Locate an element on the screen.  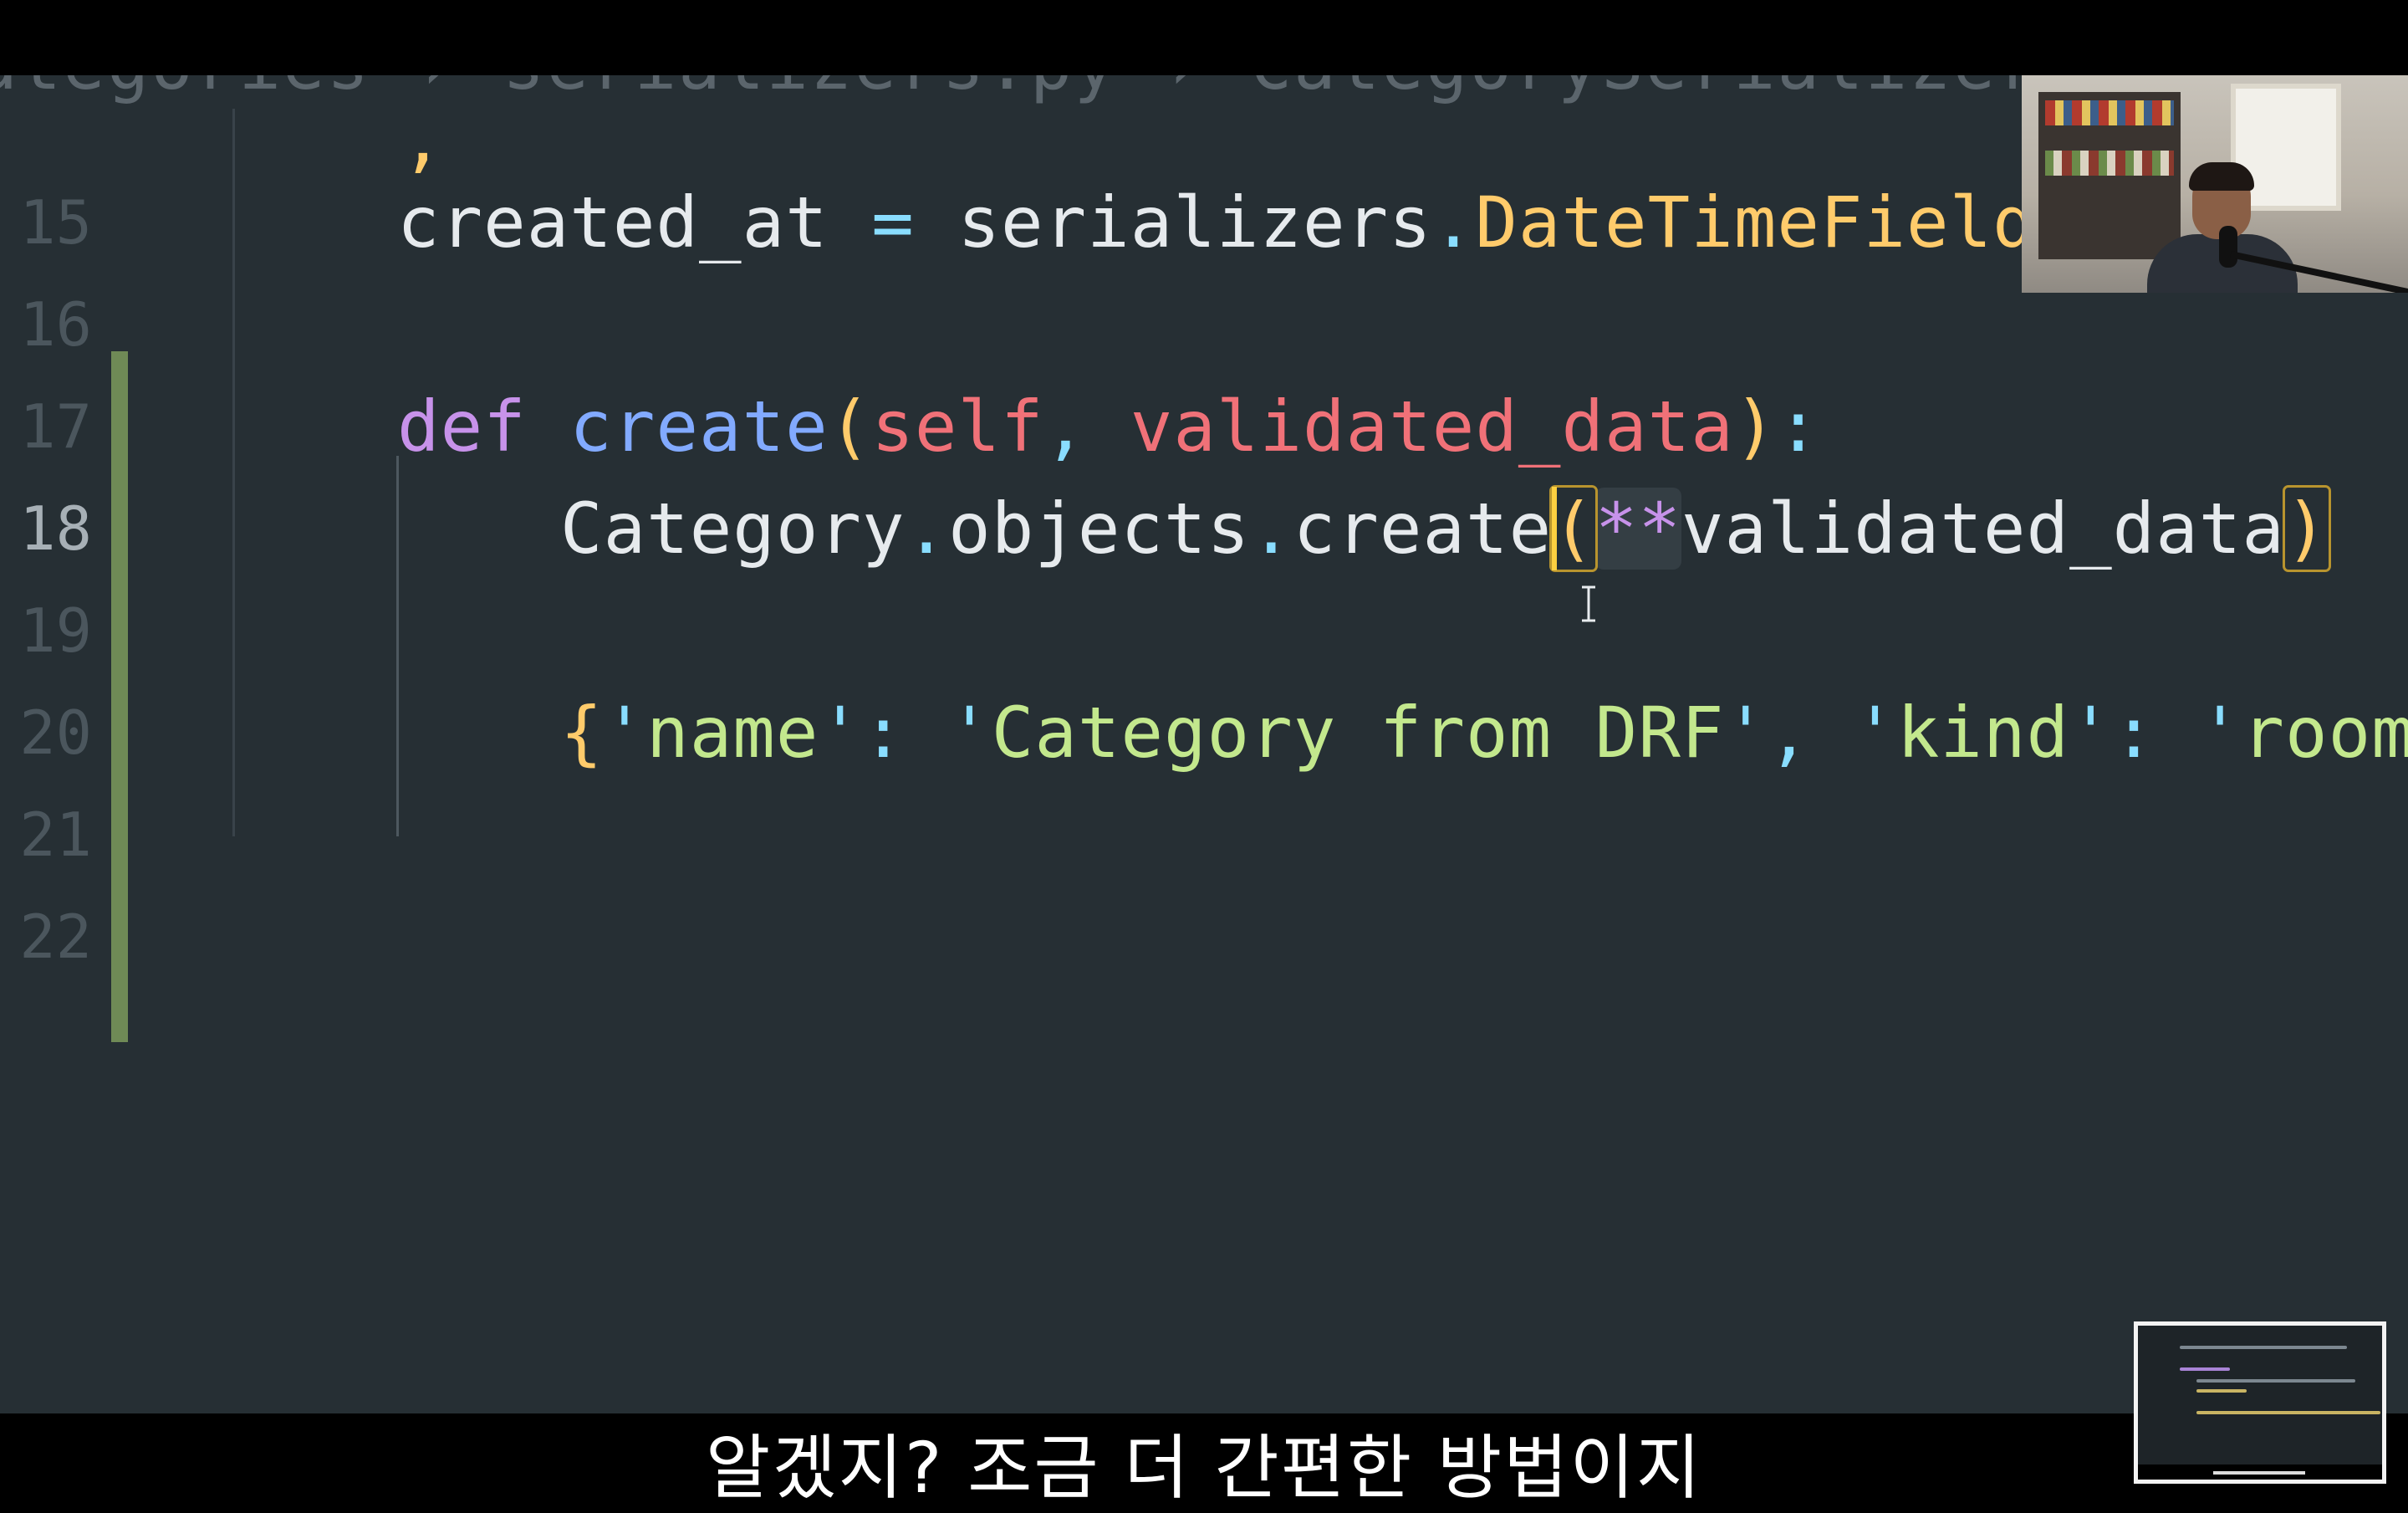
token-model: Category is located at coordinates (733, 529).